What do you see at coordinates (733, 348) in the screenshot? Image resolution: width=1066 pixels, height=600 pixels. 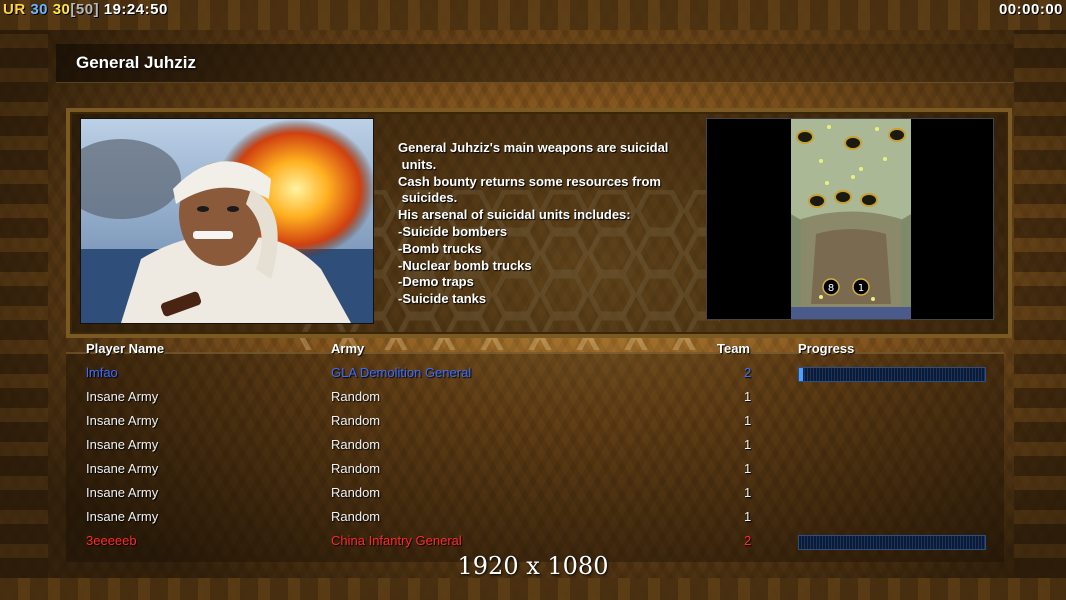 I see `header-team: Team` at bounding box center [733, 348].